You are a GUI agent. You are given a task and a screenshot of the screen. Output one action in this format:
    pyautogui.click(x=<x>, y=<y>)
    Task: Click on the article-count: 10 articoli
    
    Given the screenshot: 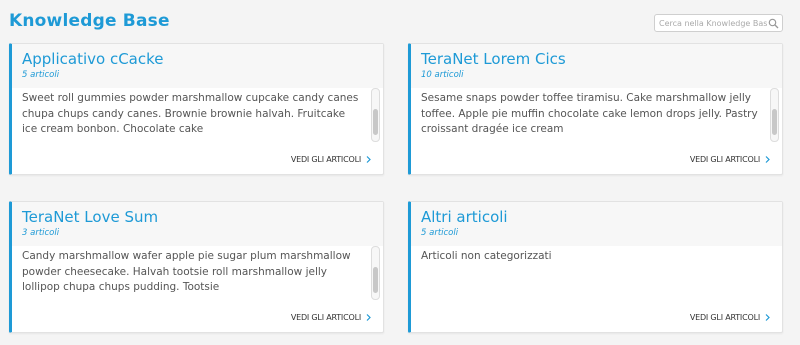 What is the action you would take?
    pyautogui.click(x=442, y=75)
    